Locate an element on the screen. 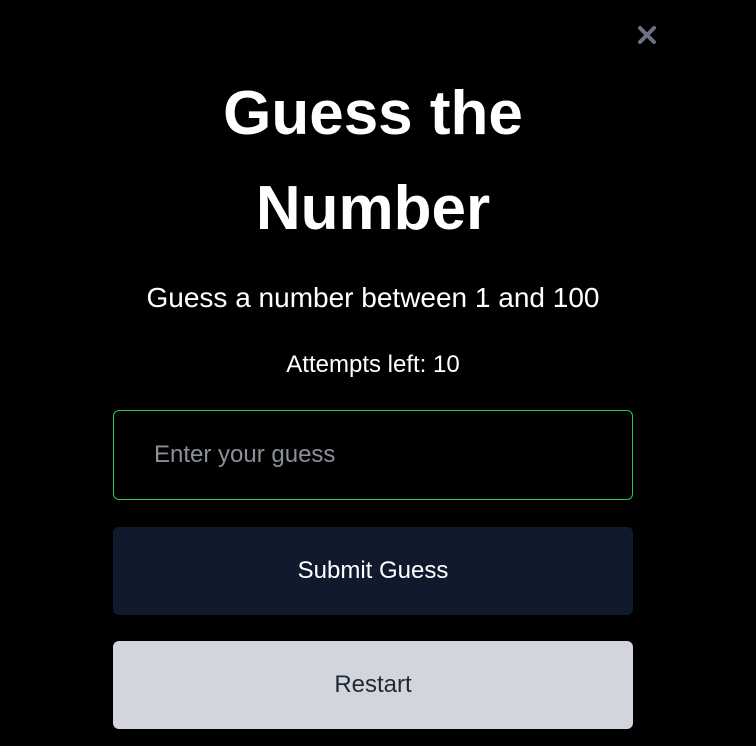 This screenshot has width=756, height=746. guess-input is located at coordinates (373, 455).